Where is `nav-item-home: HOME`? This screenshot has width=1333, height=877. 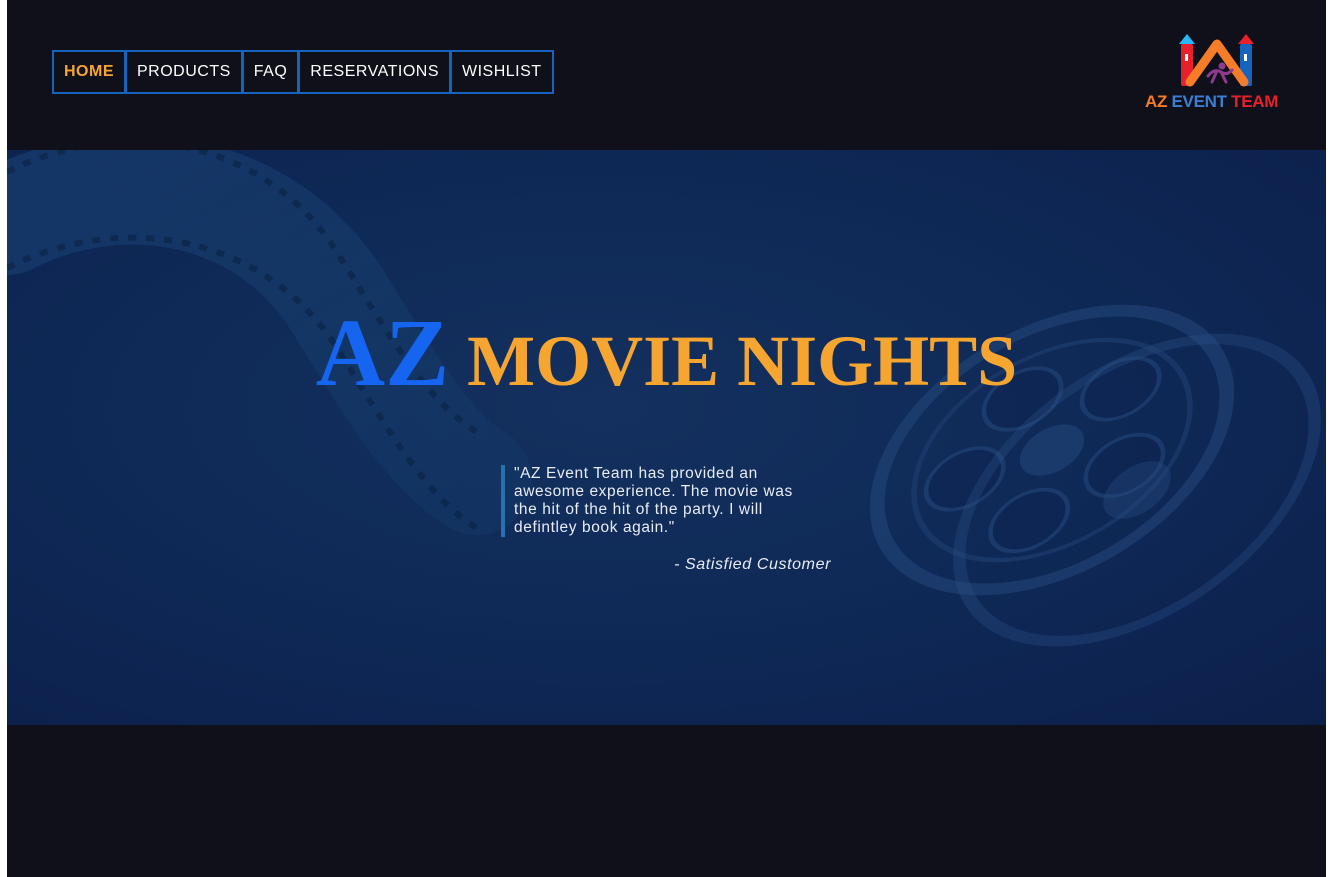
nav-item-home: HOME is located at coordinates (90, 72).